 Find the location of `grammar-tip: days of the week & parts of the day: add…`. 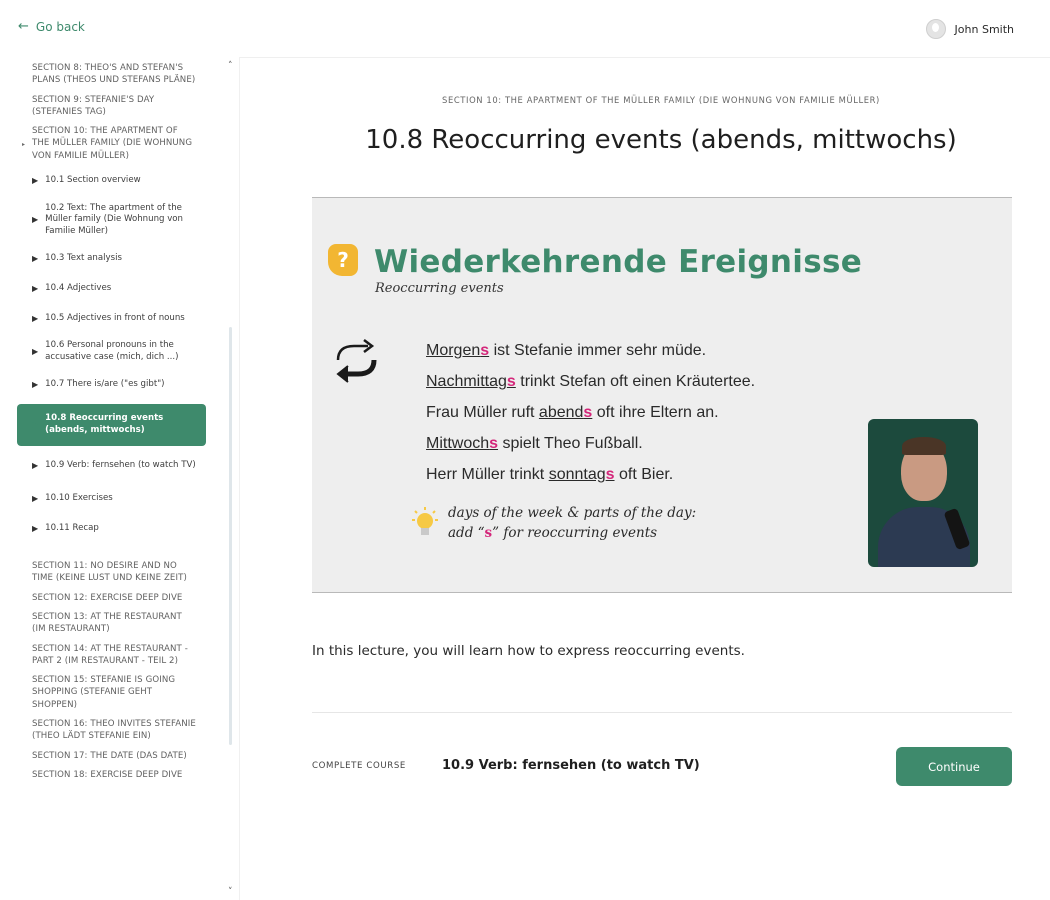

grammar-tip: days of the week & parts of the day: add… is located at coordinates (572, 523).